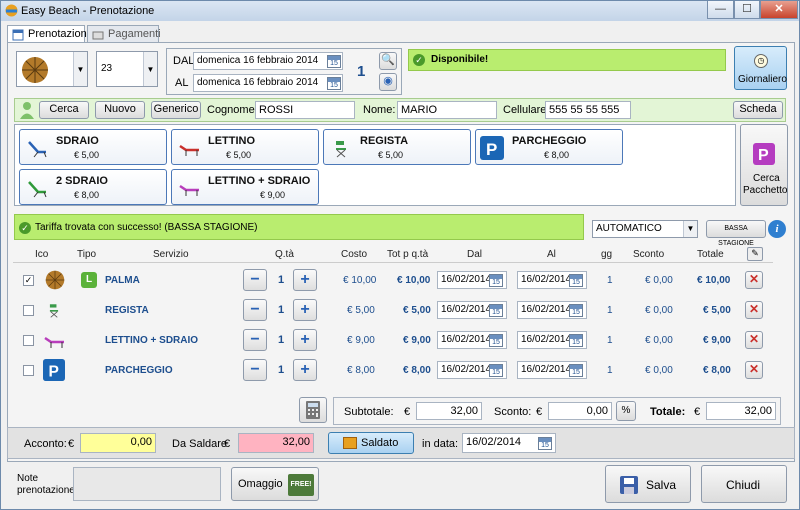 Image resolution: width=800 pixels, height=510 pixels. What do you see at coordinates (354, 254) in the screenshot?
I see `col-costo: Costo` at bounding box center [354, 254].